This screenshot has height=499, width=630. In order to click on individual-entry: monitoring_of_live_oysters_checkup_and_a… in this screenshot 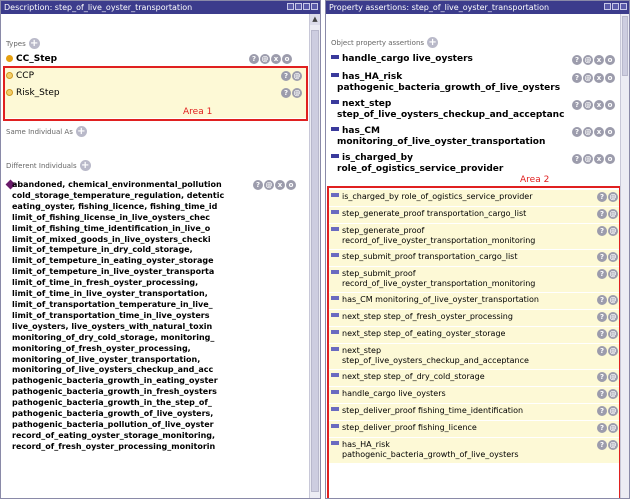, I will do `click(113, 370)`.